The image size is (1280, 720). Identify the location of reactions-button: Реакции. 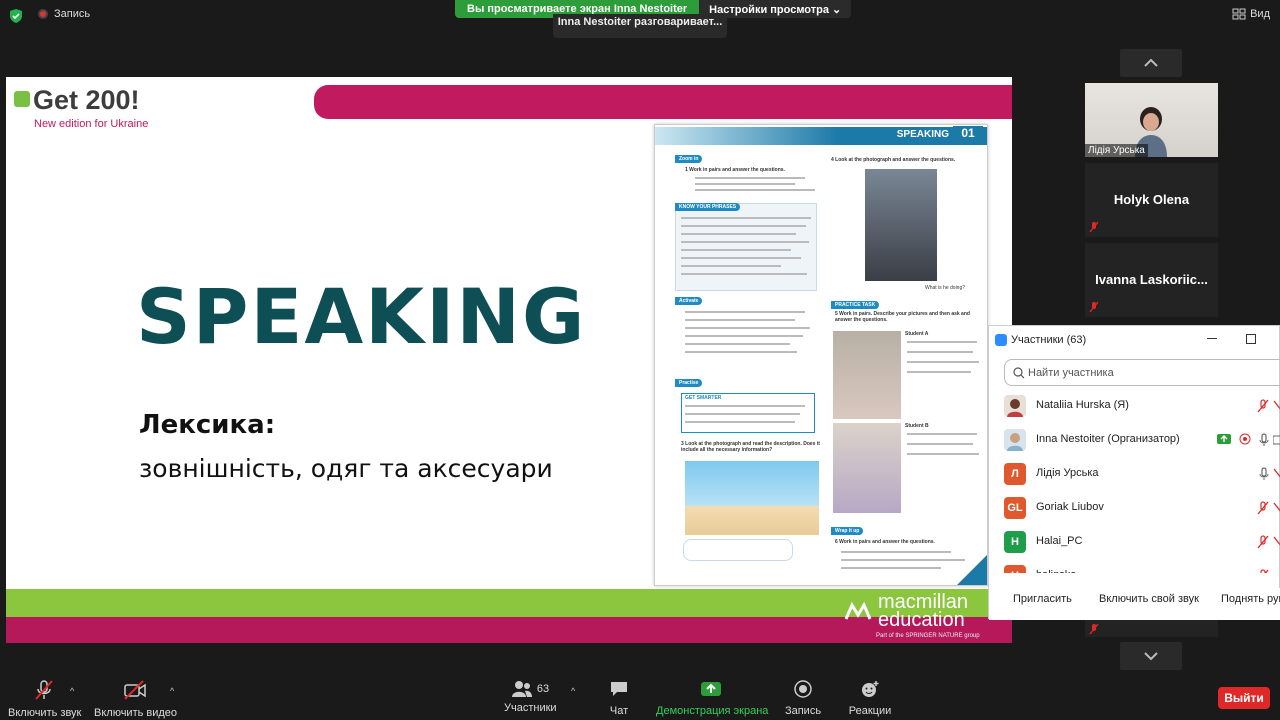
(870, 698).